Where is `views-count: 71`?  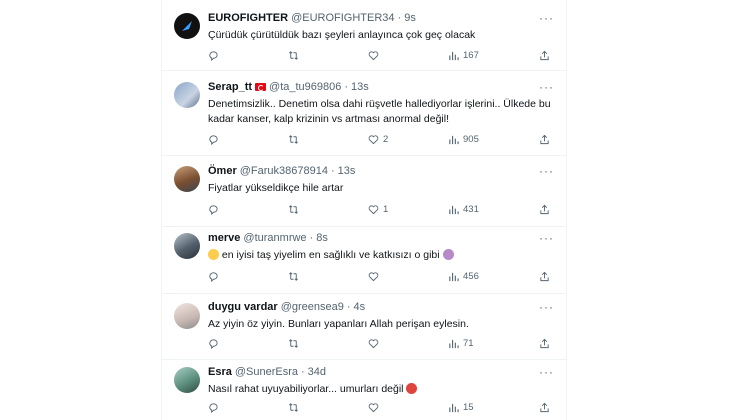 views-count: 71 is located at coordinates (468, 343).